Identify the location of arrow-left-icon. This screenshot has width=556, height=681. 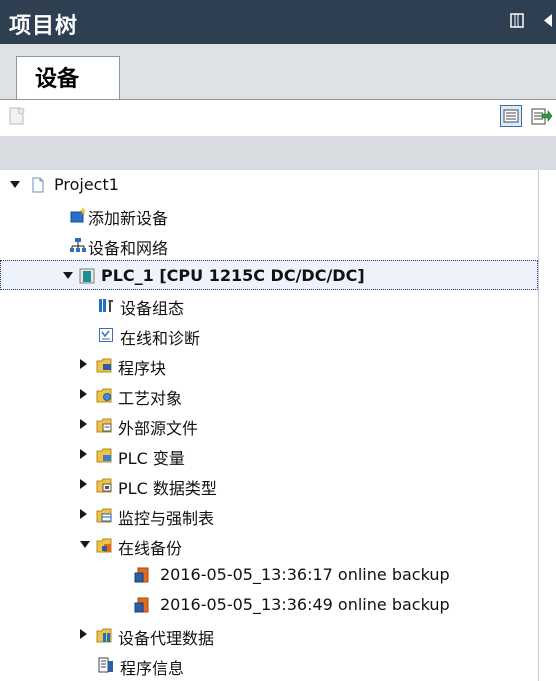
(547, 20).